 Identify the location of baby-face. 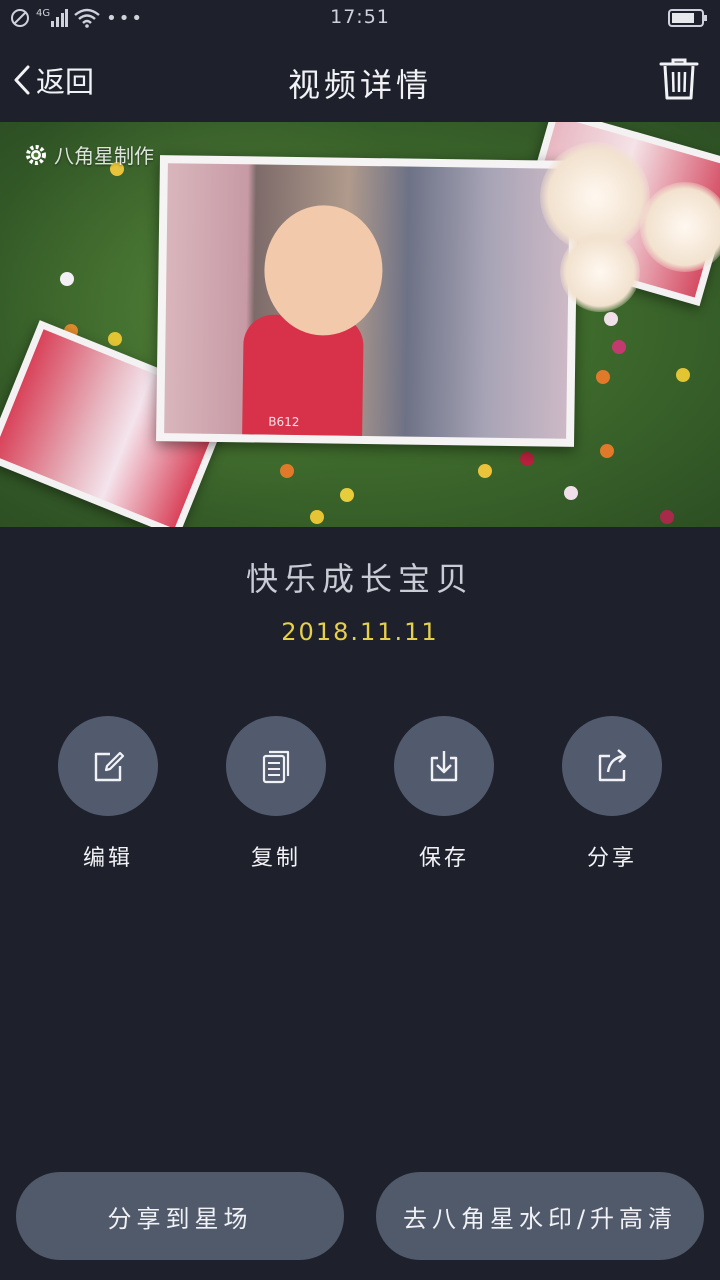
(323, 270).